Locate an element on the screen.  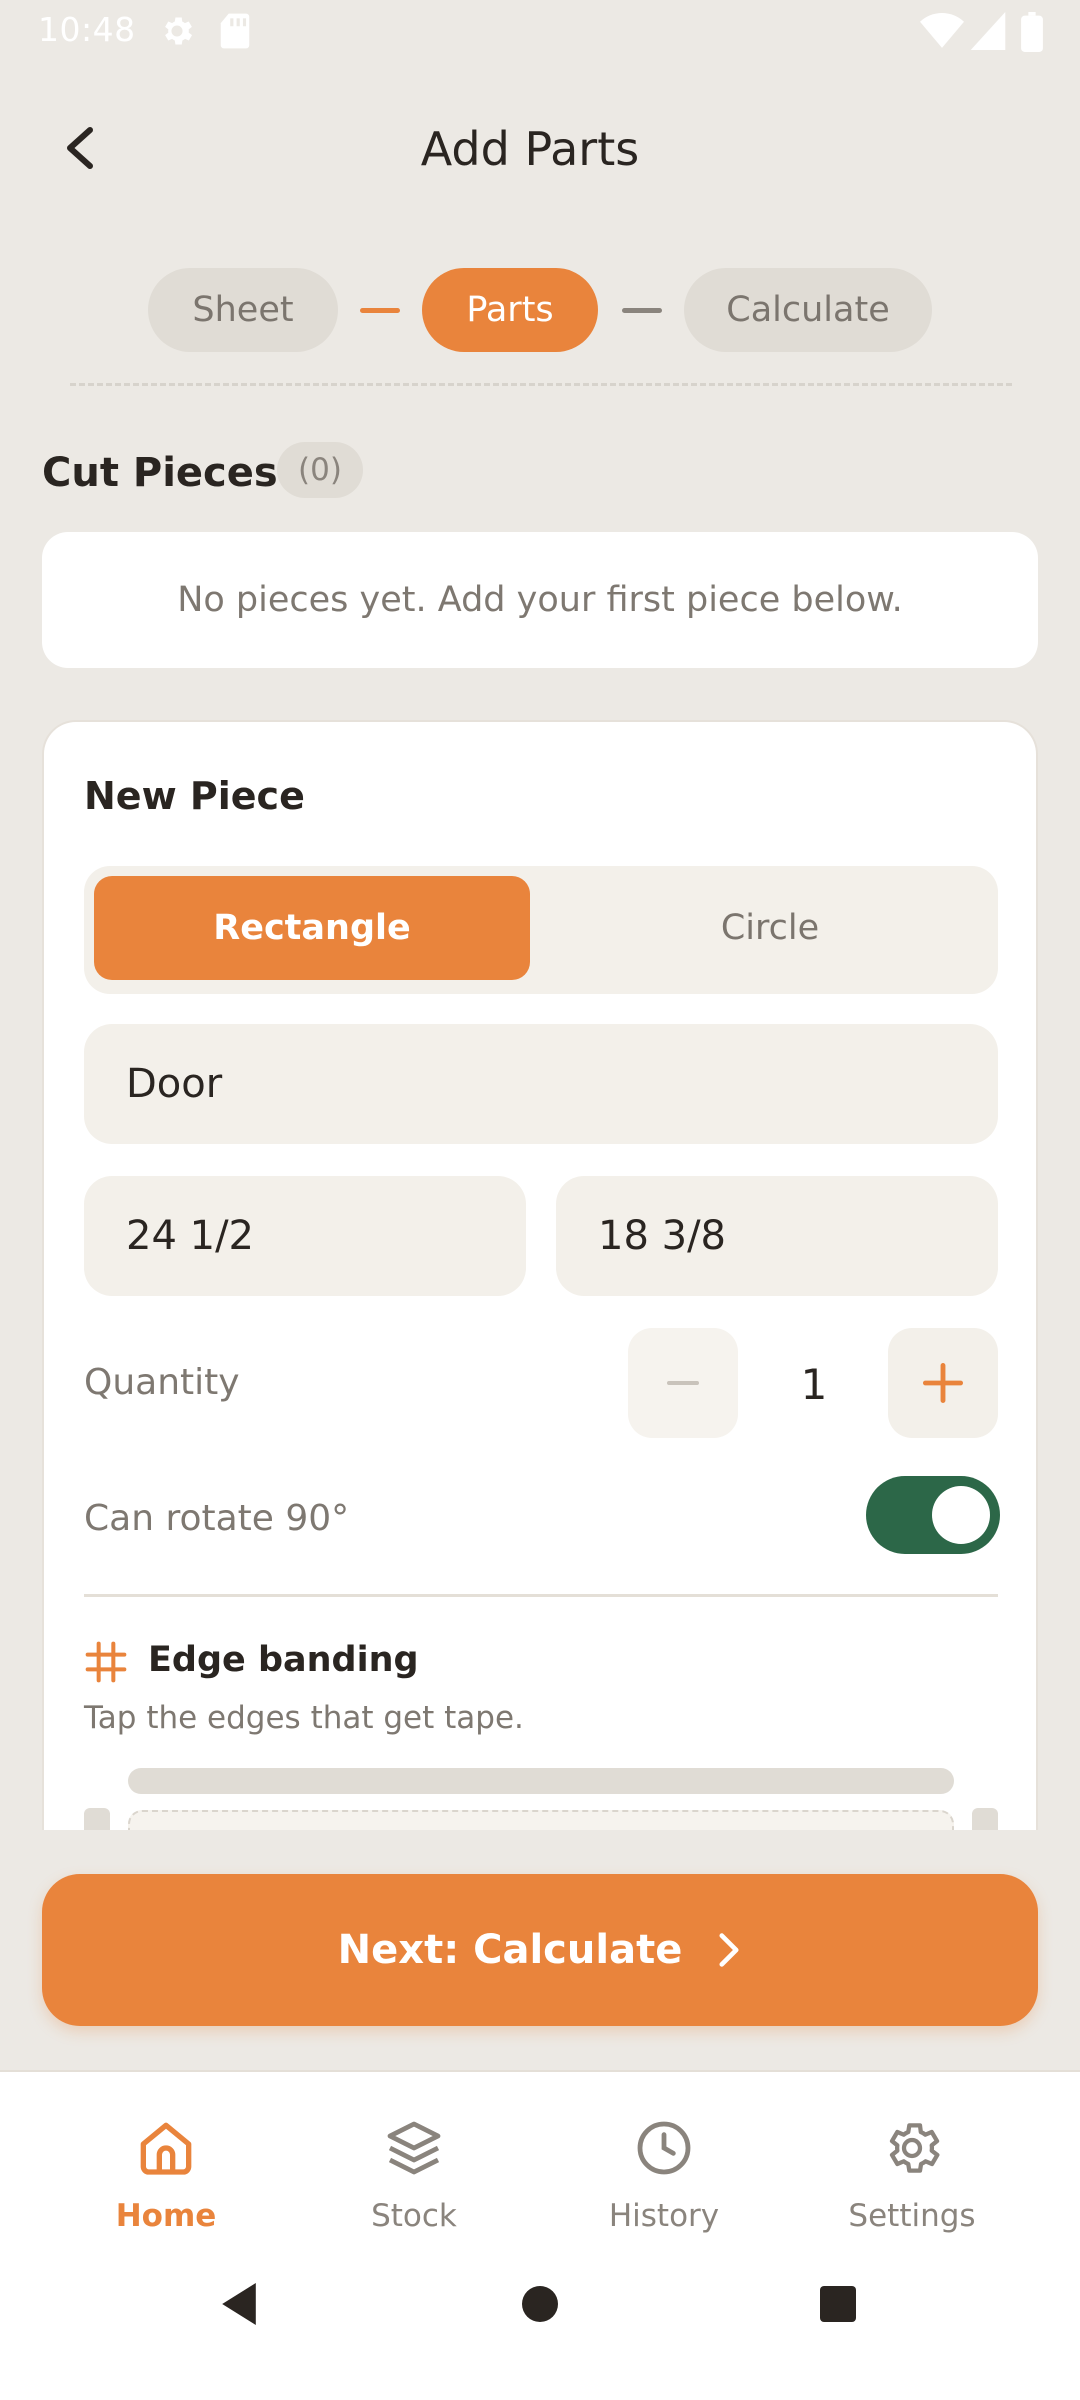
nav-settings-label: Settings is located at coordinates (912, 2216).